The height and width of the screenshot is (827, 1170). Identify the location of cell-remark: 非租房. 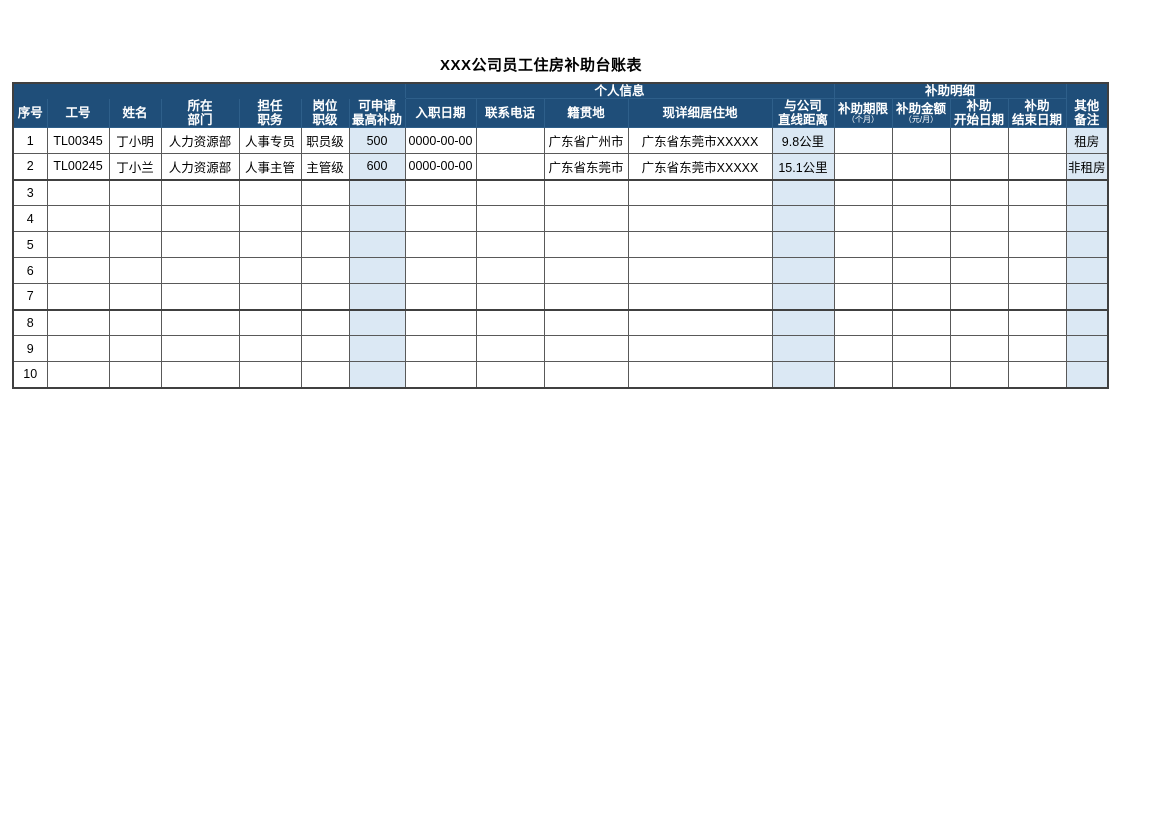
(1087, 166).